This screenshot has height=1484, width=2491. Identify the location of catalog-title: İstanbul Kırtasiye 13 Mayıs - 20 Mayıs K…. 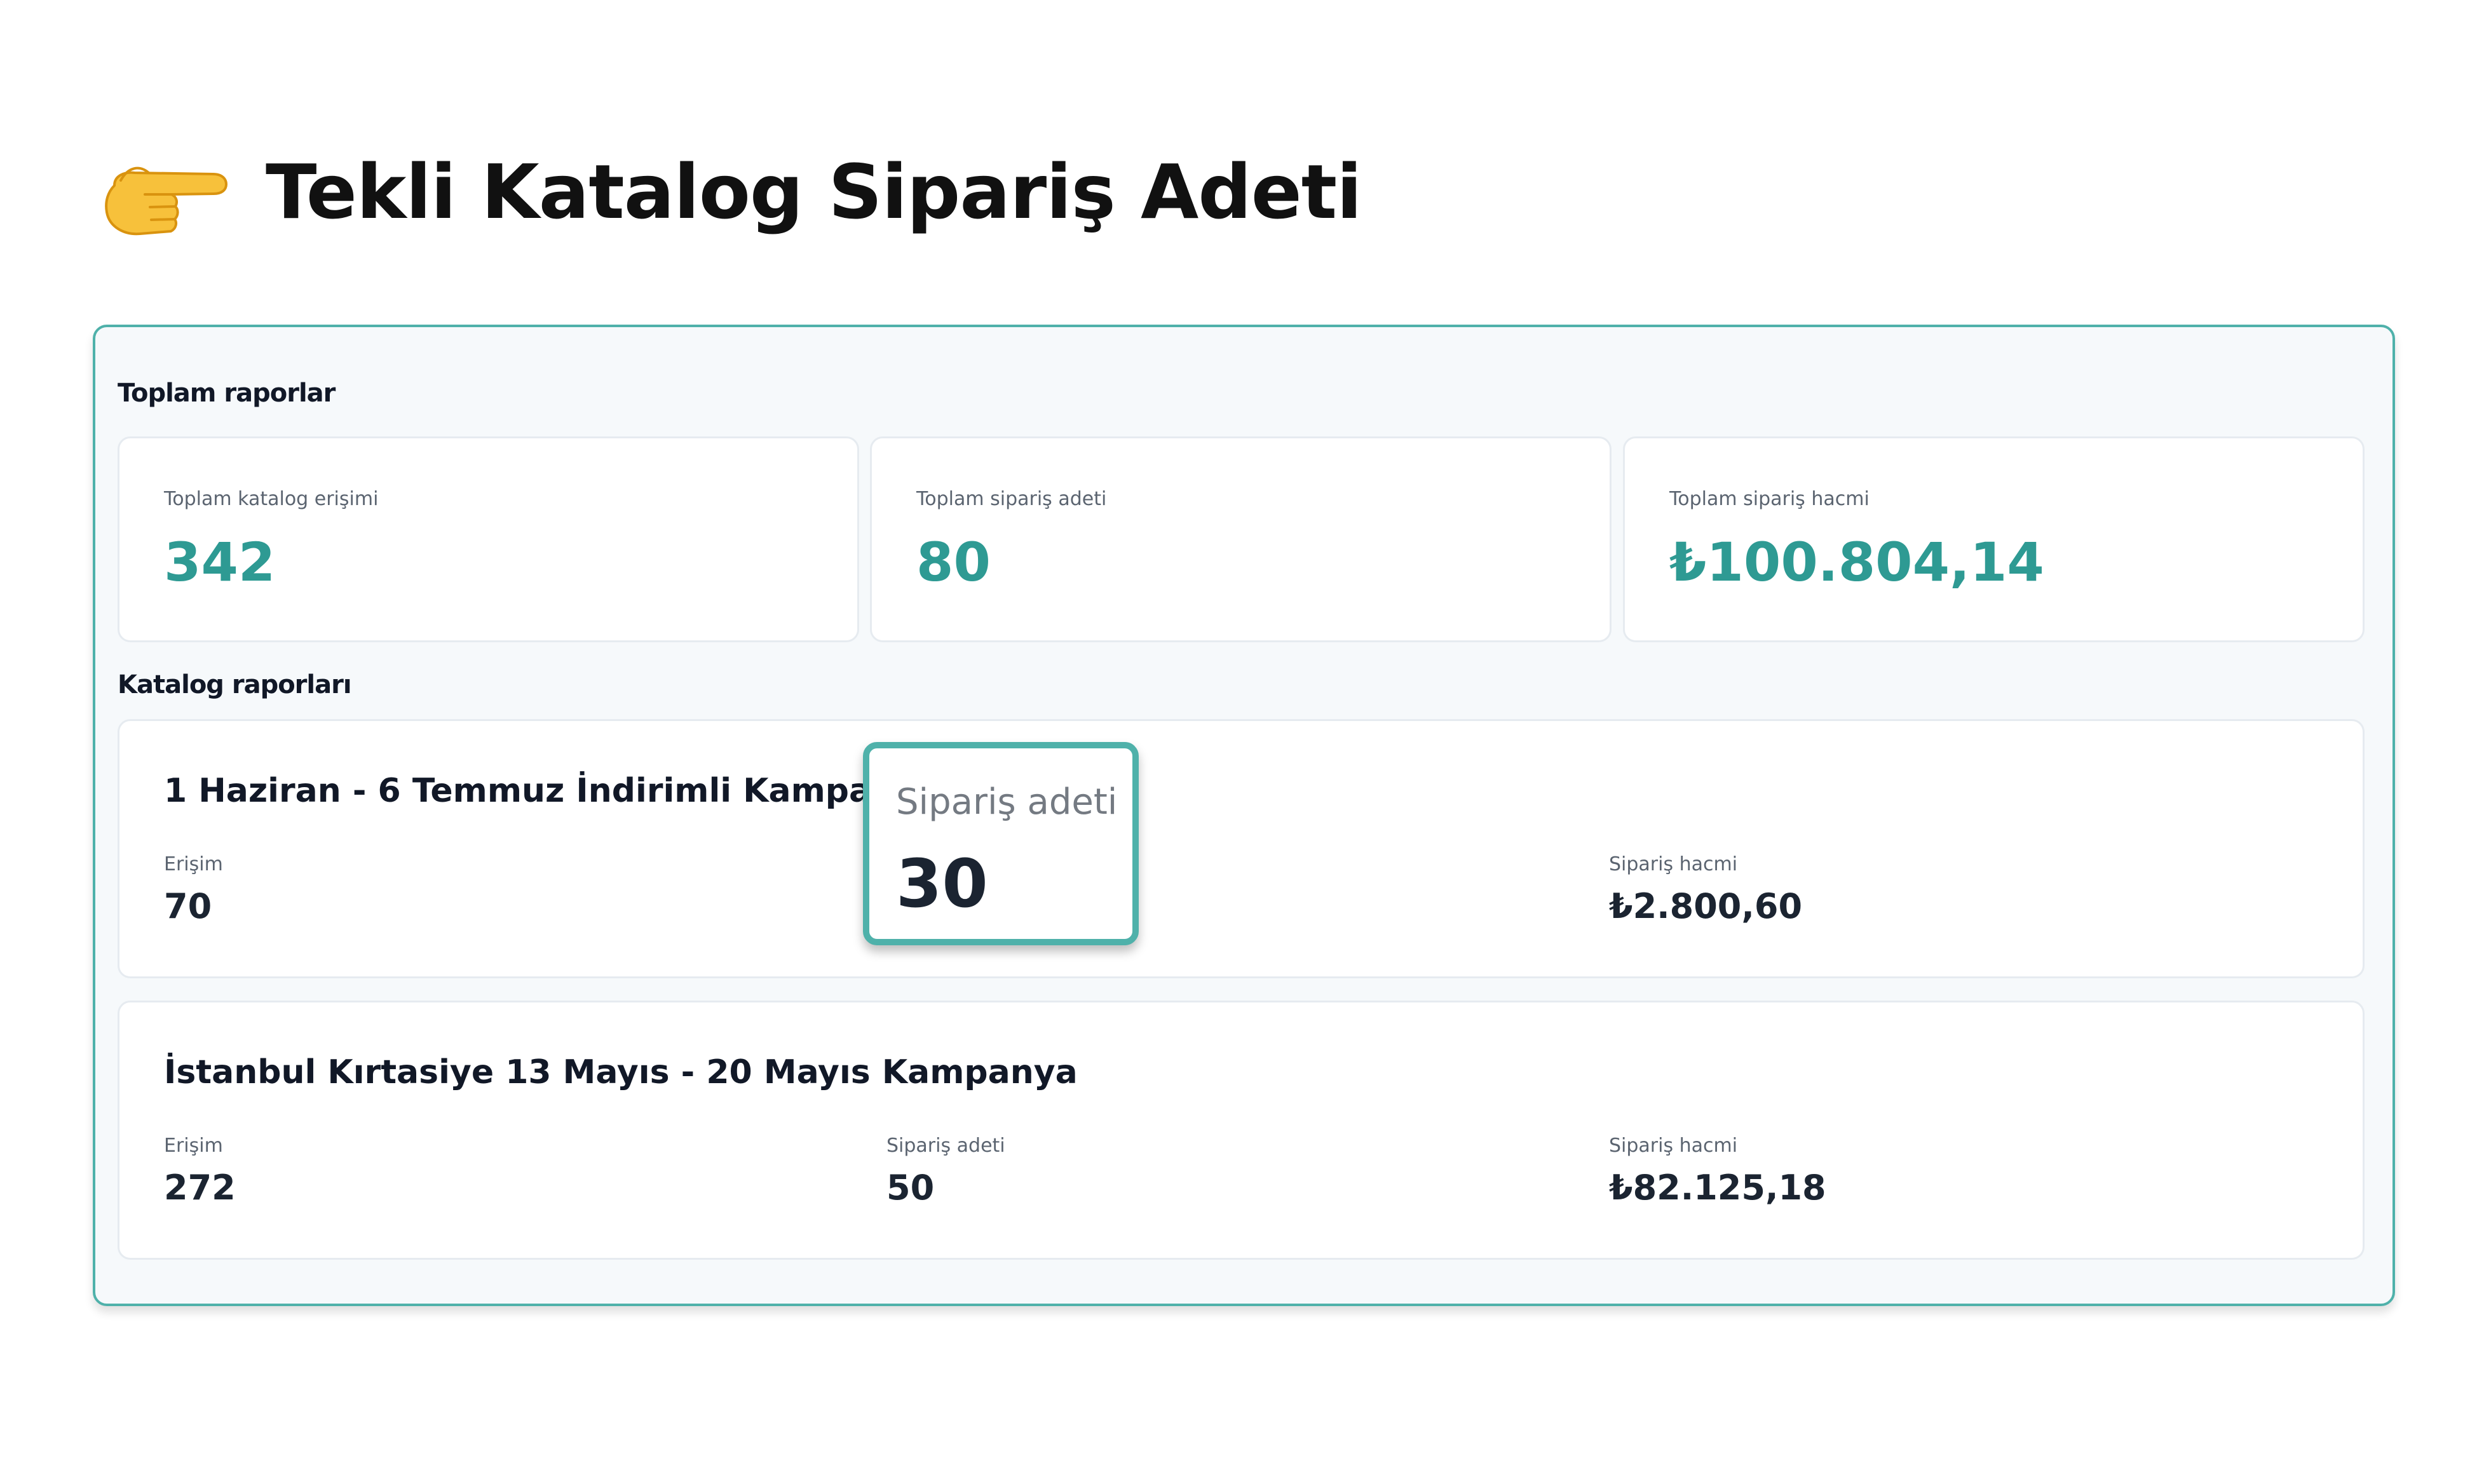
(621, 1072).